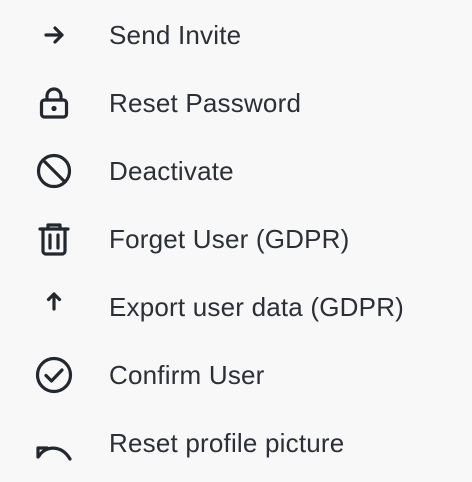  I want to click on confirm-user-menu-item: Confirm User, so click(236, 375).